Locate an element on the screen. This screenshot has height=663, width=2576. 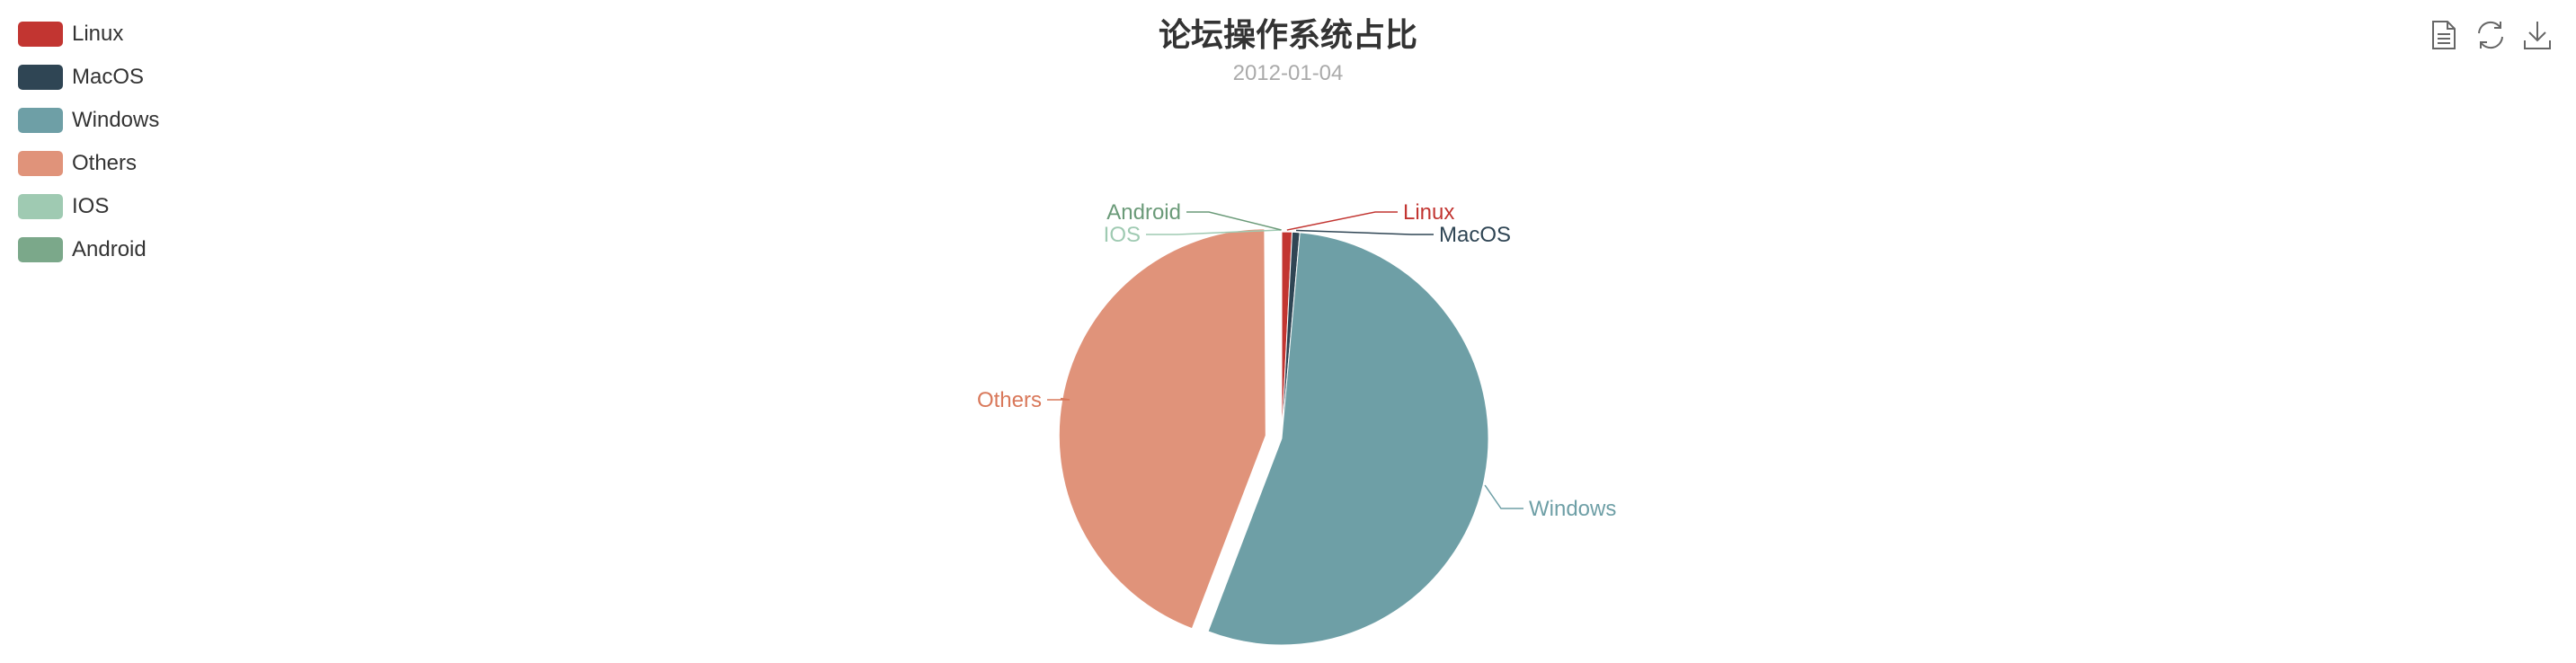
slice-label-ios: IOS is located at coordinates (1122, 235).